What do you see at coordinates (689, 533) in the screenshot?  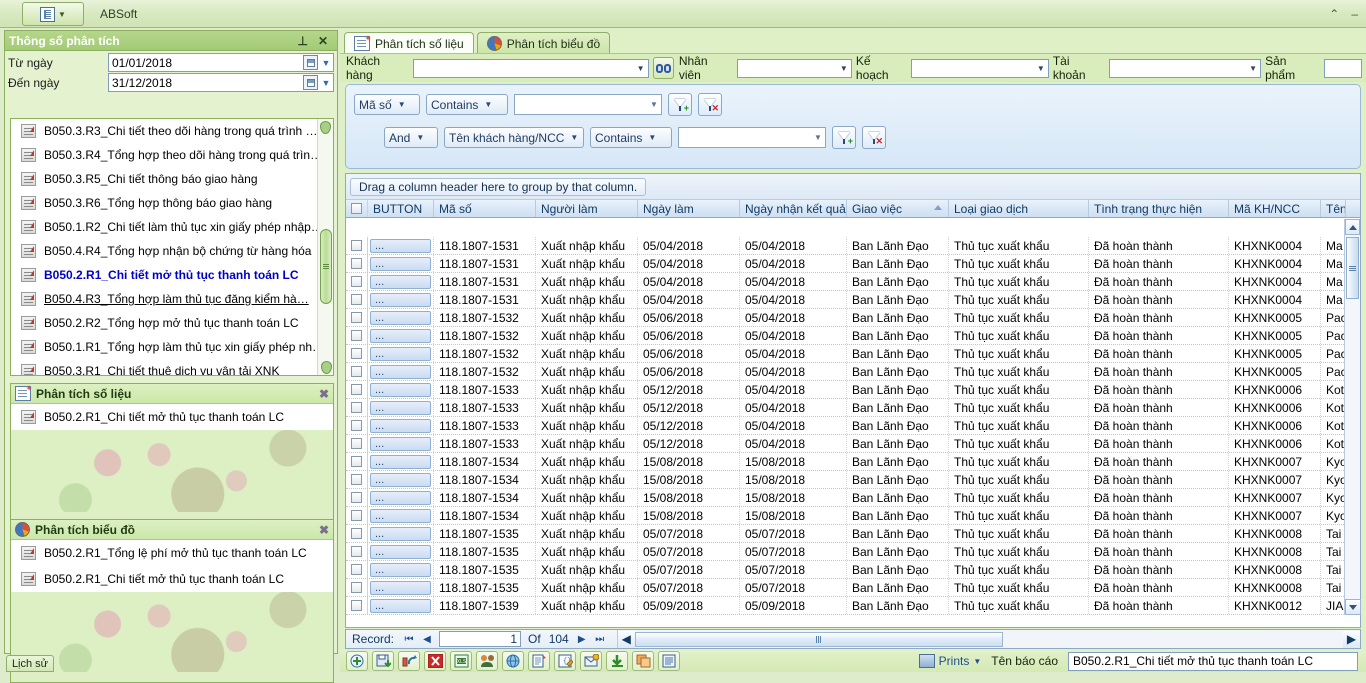 I see `cell-ngay_lam: 05/07/2018` at bounding box center [689, 533].